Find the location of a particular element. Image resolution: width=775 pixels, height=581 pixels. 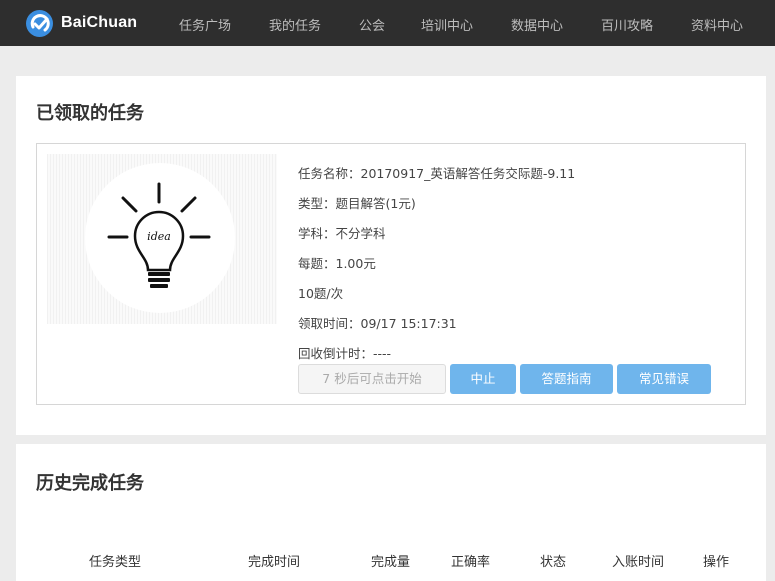

task-subject: 学科：不分学科 is located at coordinates (342, 233).